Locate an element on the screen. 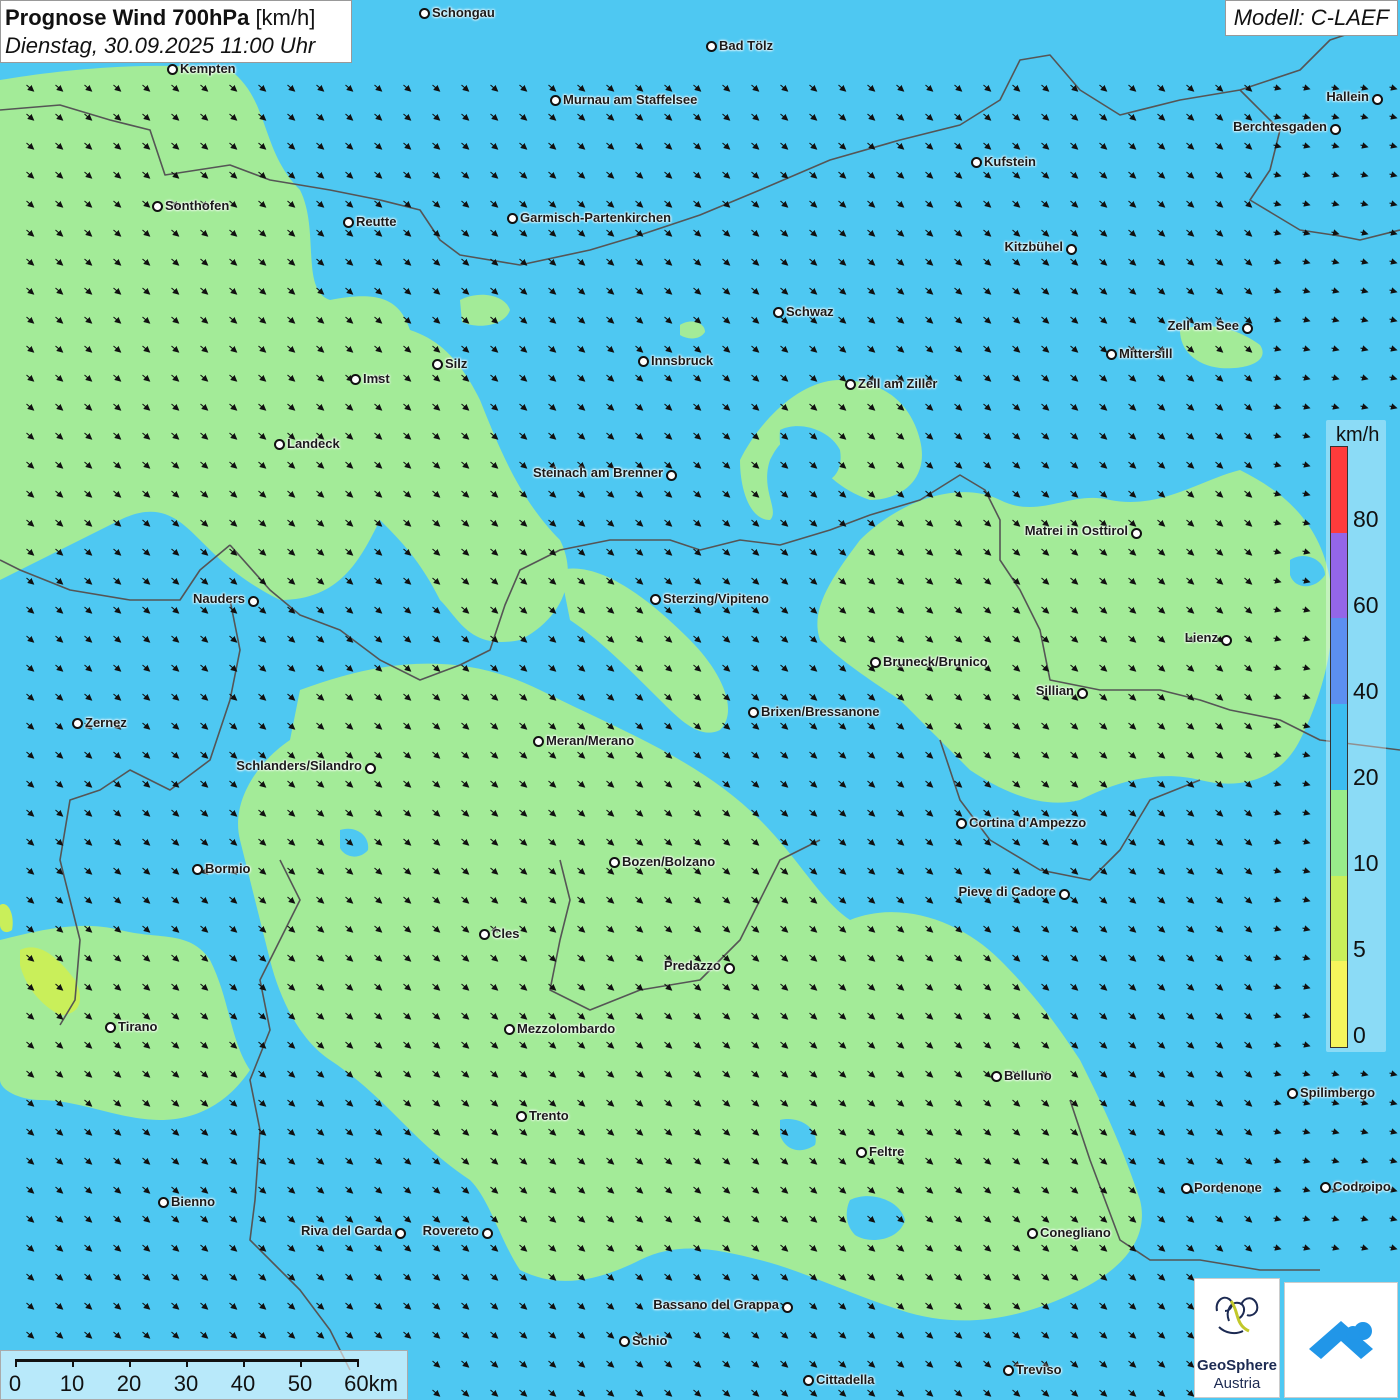  city-label: Imst is located at coordinates (376, 378).